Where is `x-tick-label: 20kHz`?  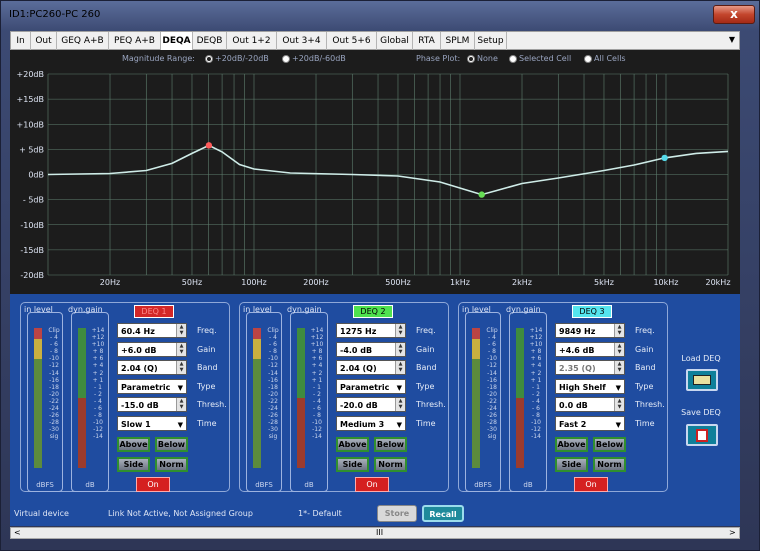
x-tick-label: 20kHz is located at coordinates (717, 282).